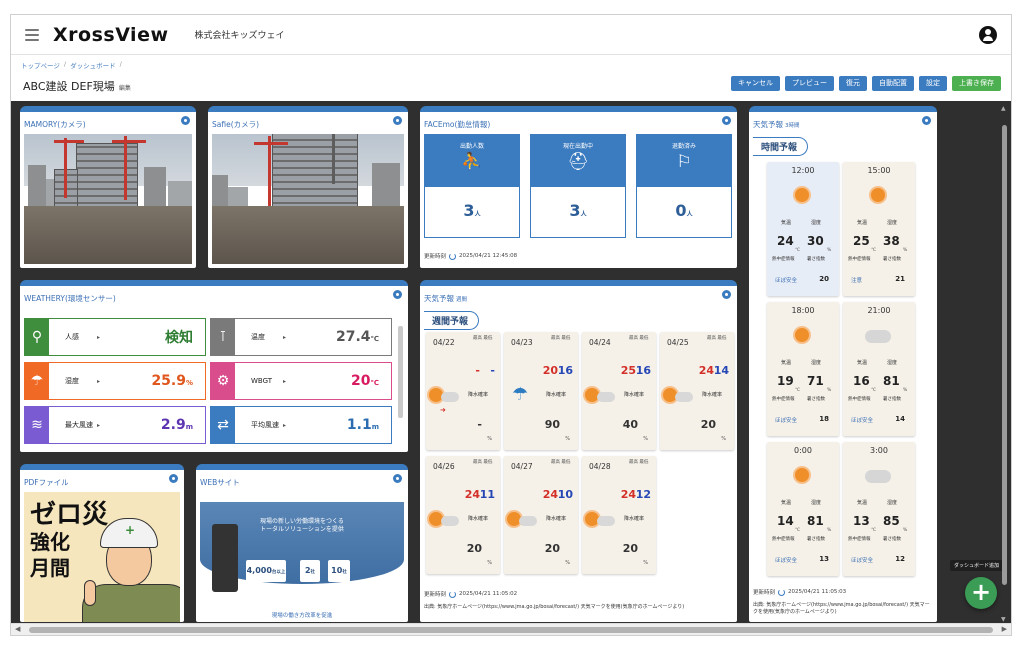 The image size is (1024, 646). What do you see at coordinates (452, 320) in the screenshot?
I see `tab-weekly: 週間予報` at bounding box center [452, 320].